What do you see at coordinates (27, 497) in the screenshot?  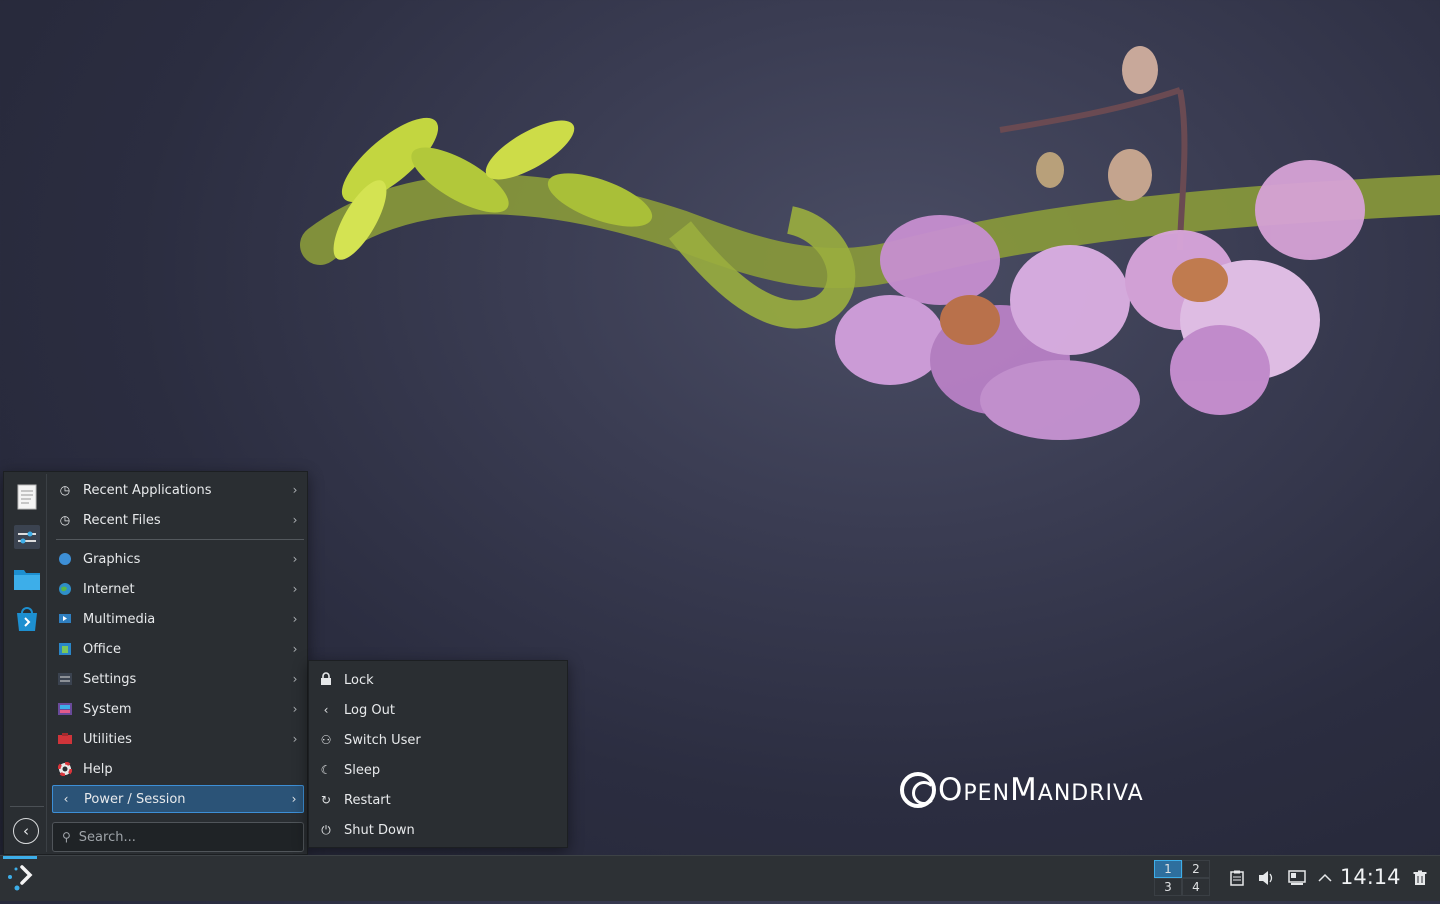 I see `text-editor-icon` at bounding box center [27, 497].